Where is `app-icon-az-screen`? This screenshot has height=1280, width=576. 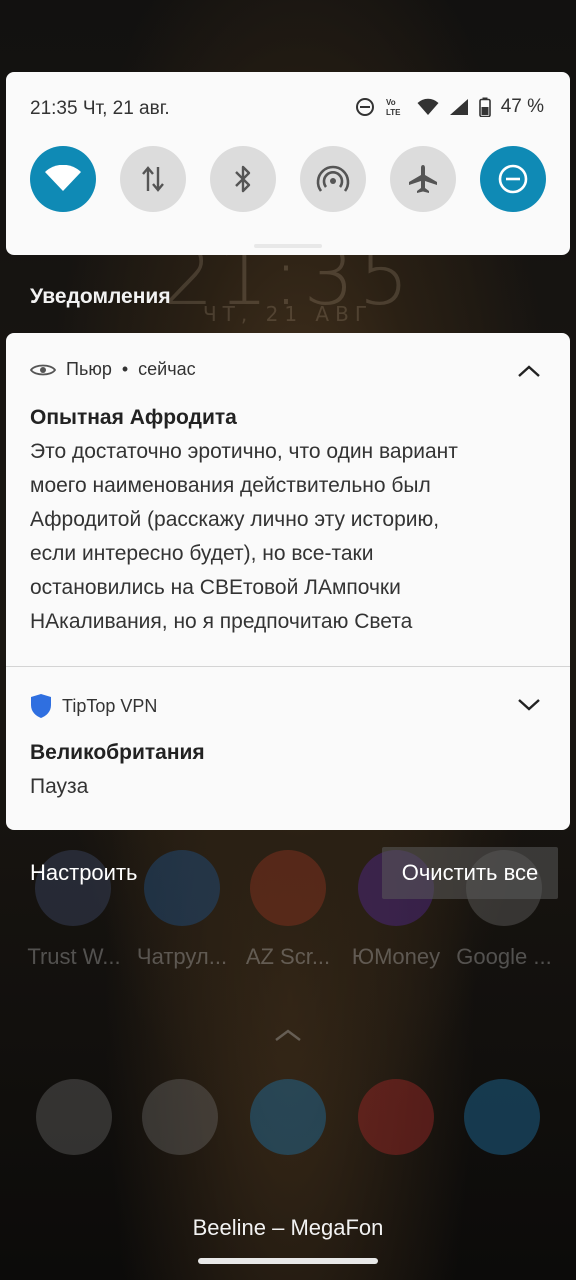 app-icon-az-screen is located at coordinates (288, 888).